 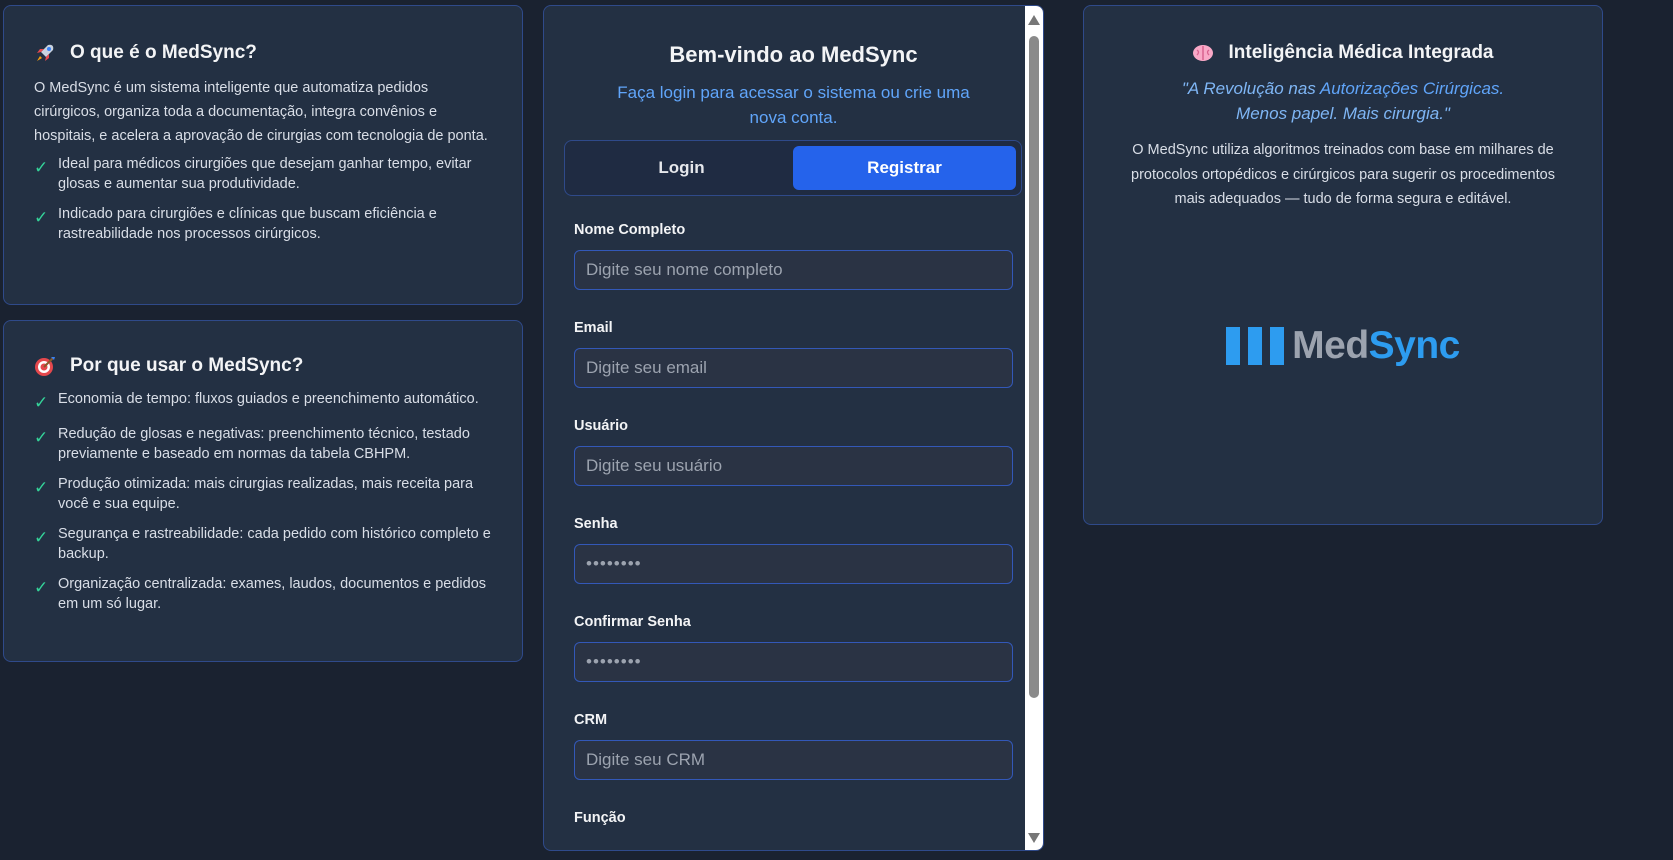 I want to click on confirm-password-field-group: Confirmar Senha ••••••••, so click(x=793, y=648).